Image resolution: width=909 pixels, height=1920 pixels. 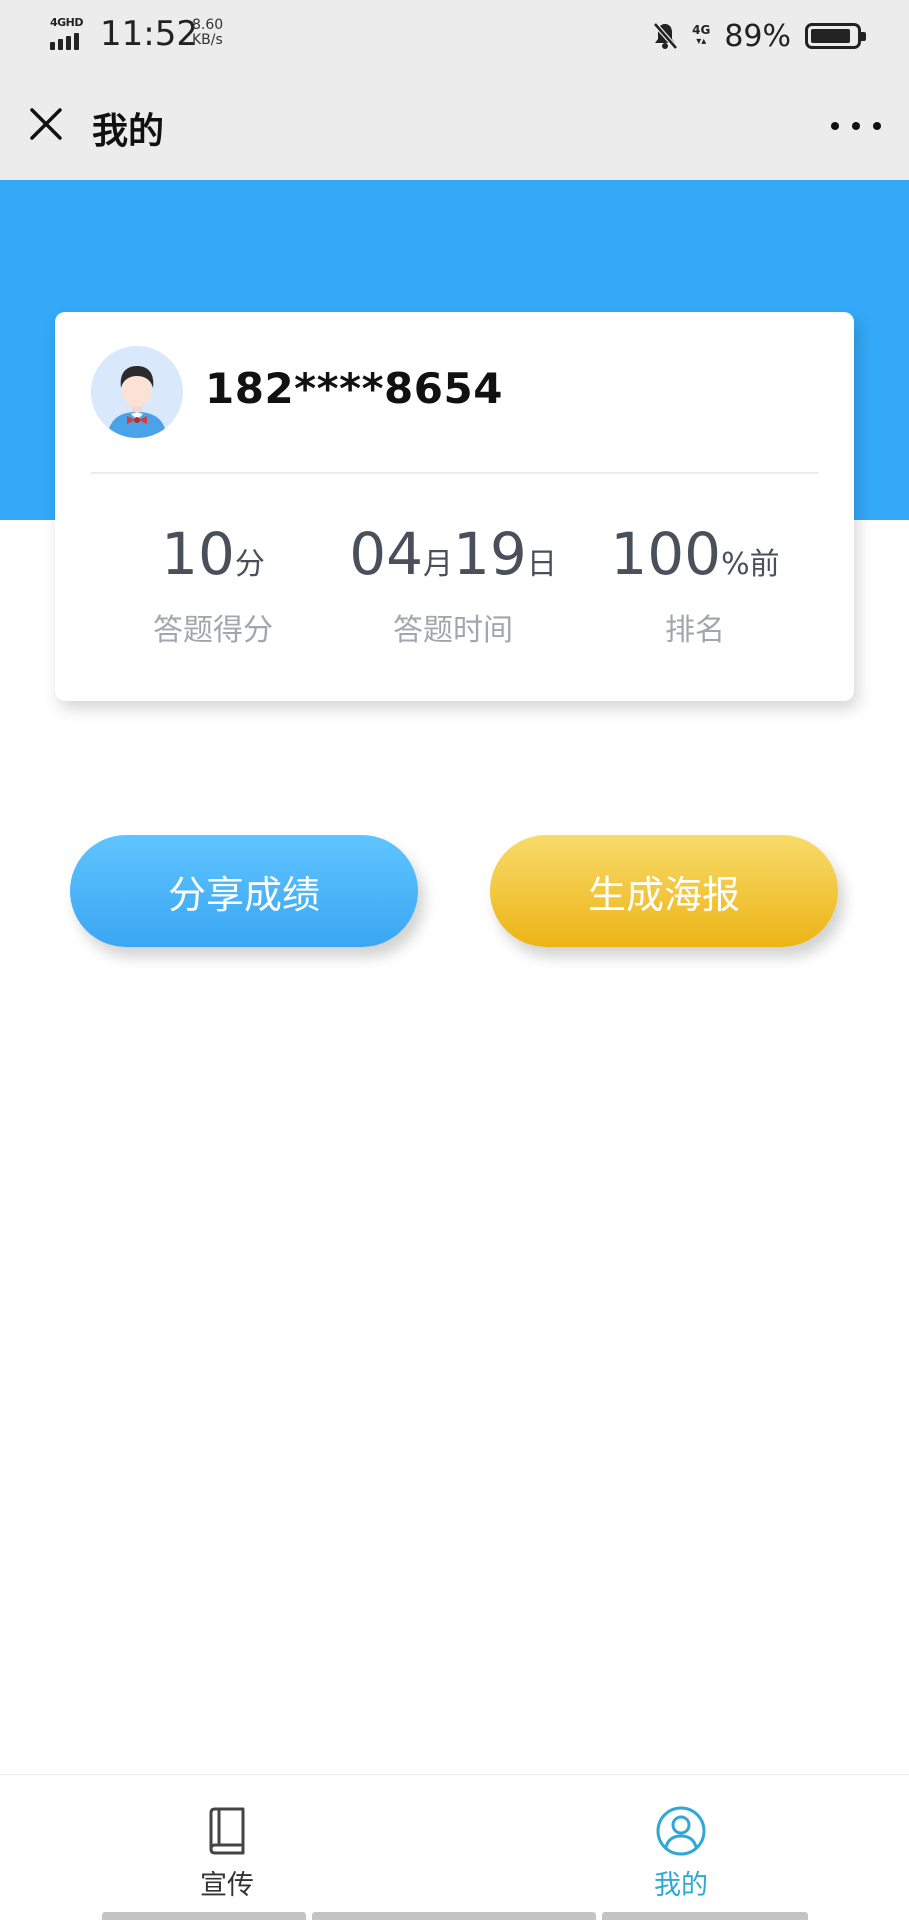 What do you see at coordinates (757, 36) in the screenshot?
I see `battery-percent: 89%` at bounding box center [757, 36].